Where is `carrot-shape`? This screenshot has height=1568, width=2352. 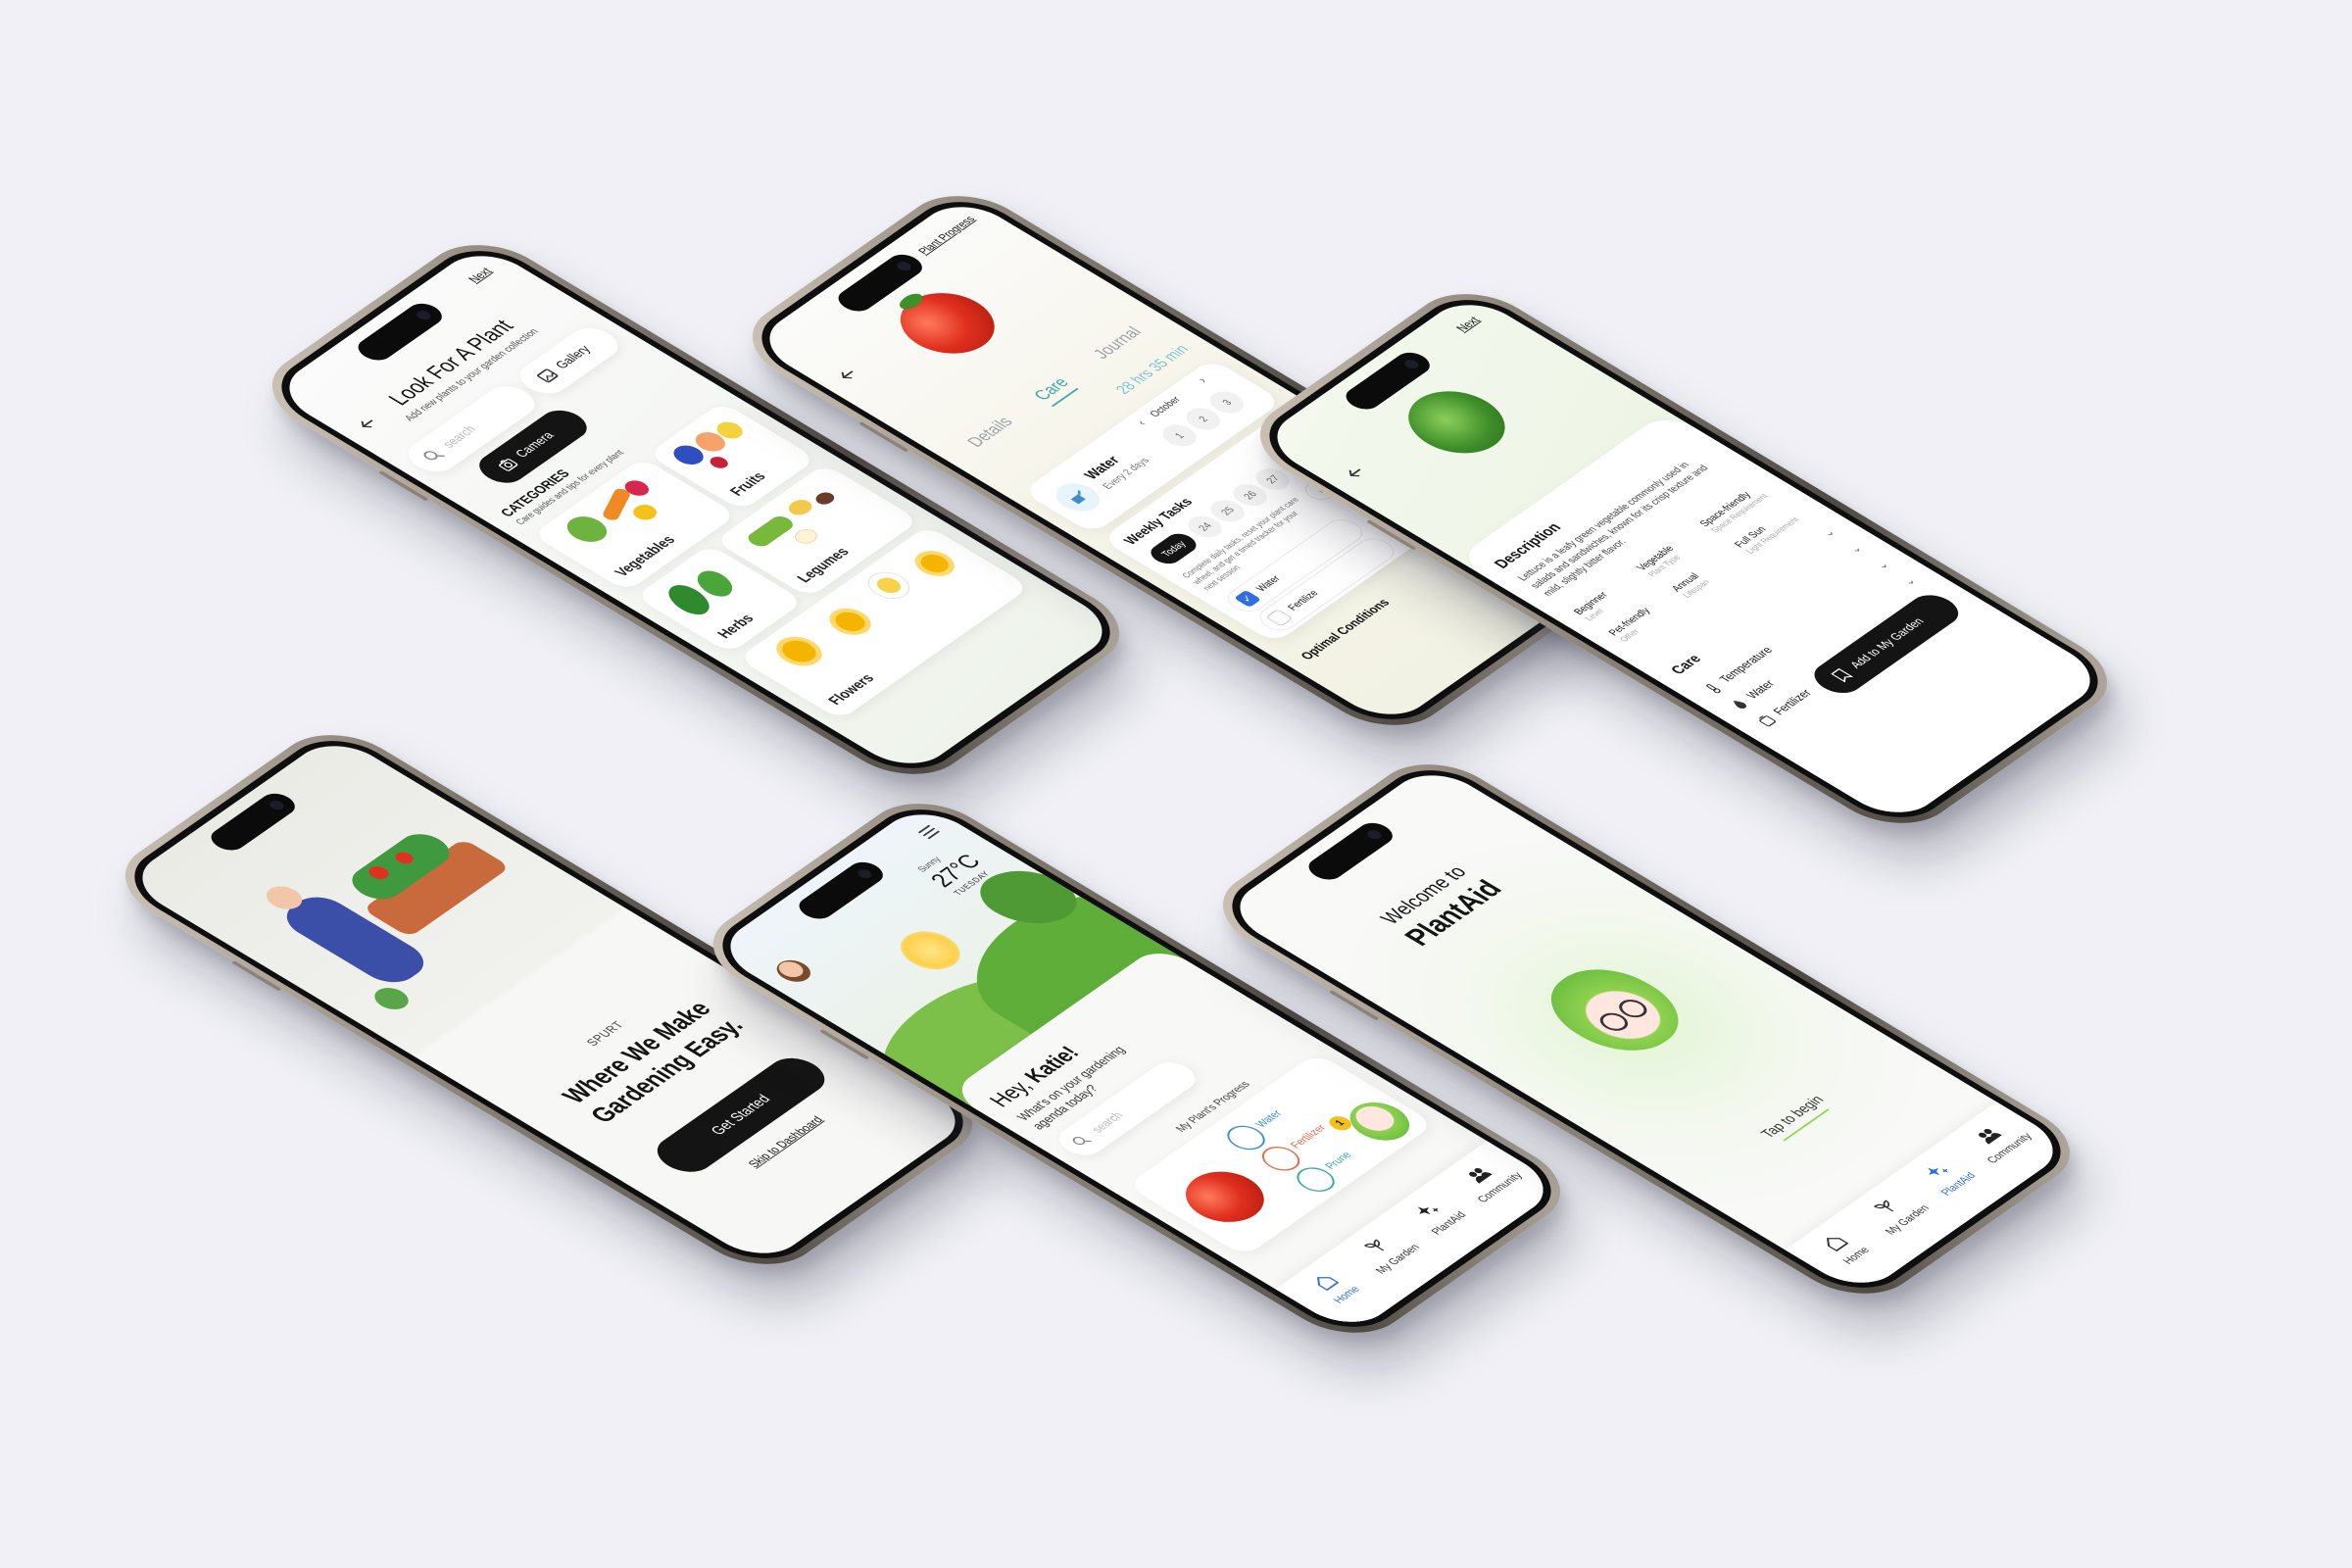 carrot-shape is located at coordinates (616, 505).